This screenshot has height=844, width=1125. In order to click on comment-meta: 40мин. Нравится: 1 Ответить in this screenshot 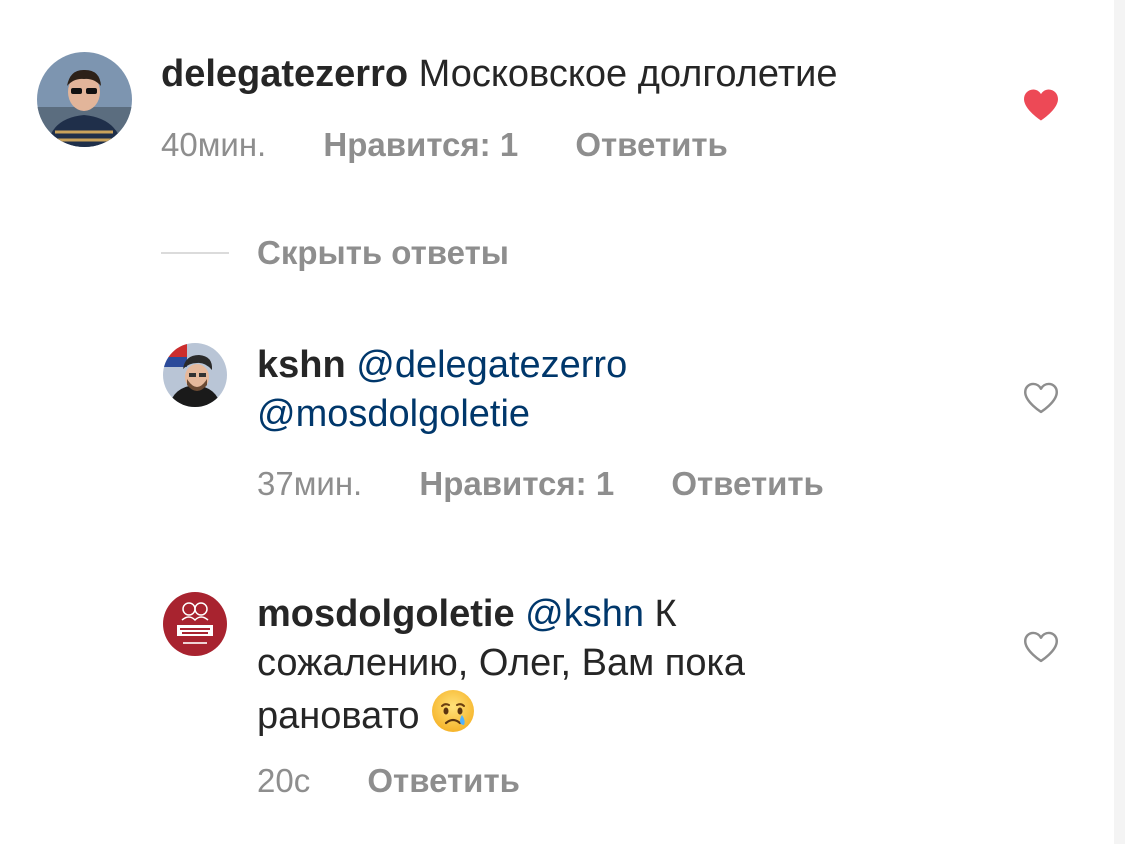, I will do `click(468, 145)`.